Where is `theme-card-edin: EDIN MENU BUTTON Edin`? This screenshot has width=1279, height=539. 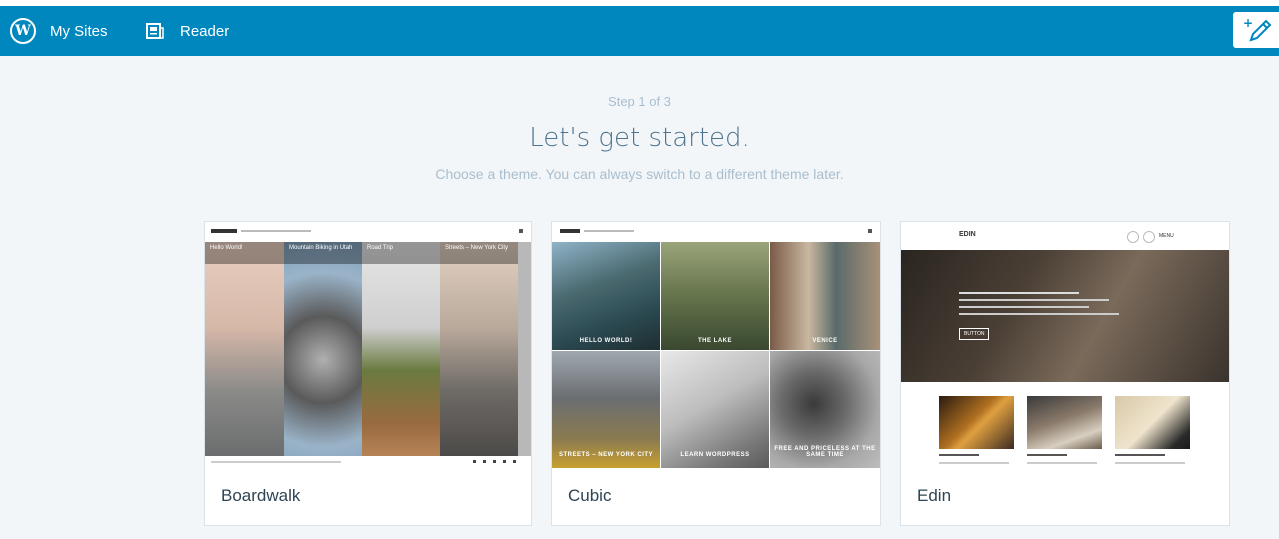 theme-card-edin: EDIN MENU BUTTON Edin is located at coordinates (1065, 373).